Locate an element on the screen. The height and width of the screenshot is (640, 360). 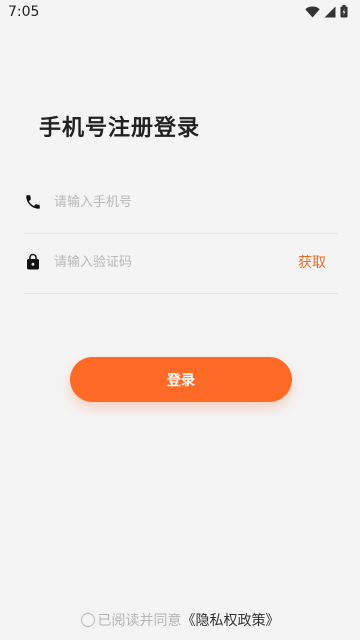
phone-row is located at coordinates (181, 203).